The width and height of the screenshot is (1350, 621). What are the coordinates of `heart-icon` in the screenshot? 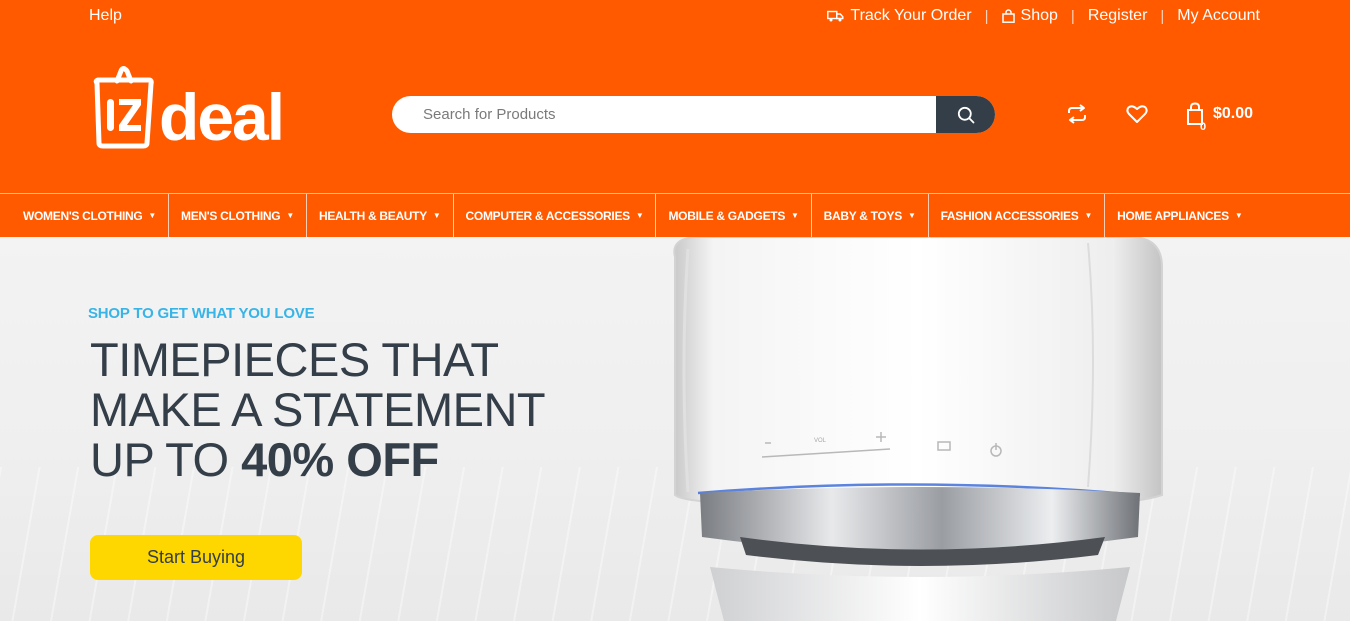 It's located at (1137, 114).